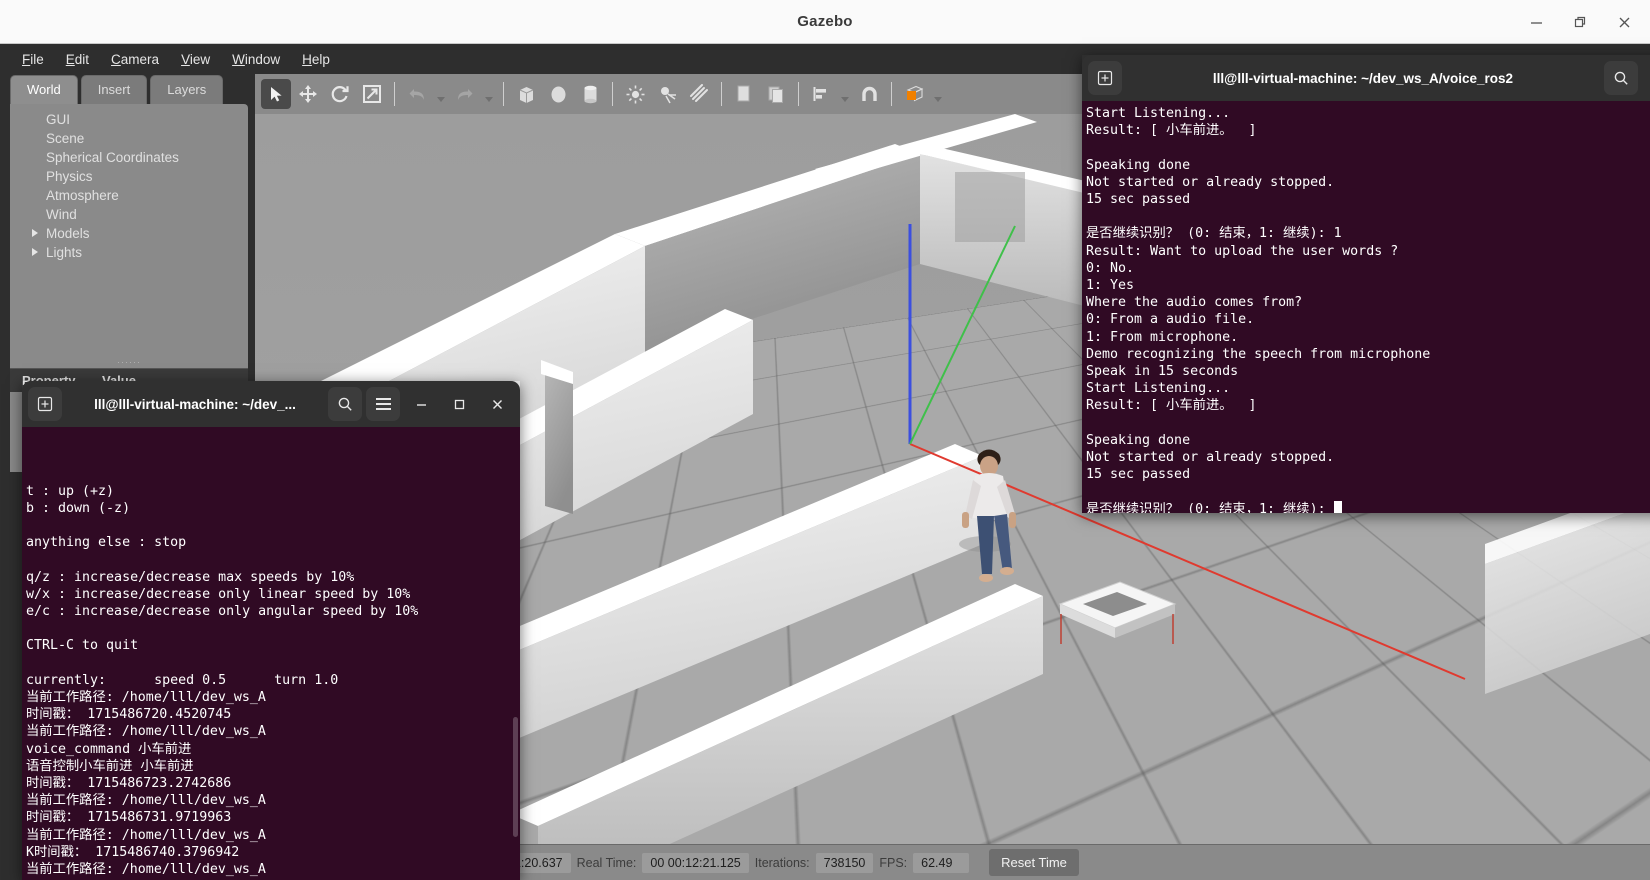 This screenshot has width=1650, height=880. I want to click on tree-item-gui: GUI, so click(129, 119).